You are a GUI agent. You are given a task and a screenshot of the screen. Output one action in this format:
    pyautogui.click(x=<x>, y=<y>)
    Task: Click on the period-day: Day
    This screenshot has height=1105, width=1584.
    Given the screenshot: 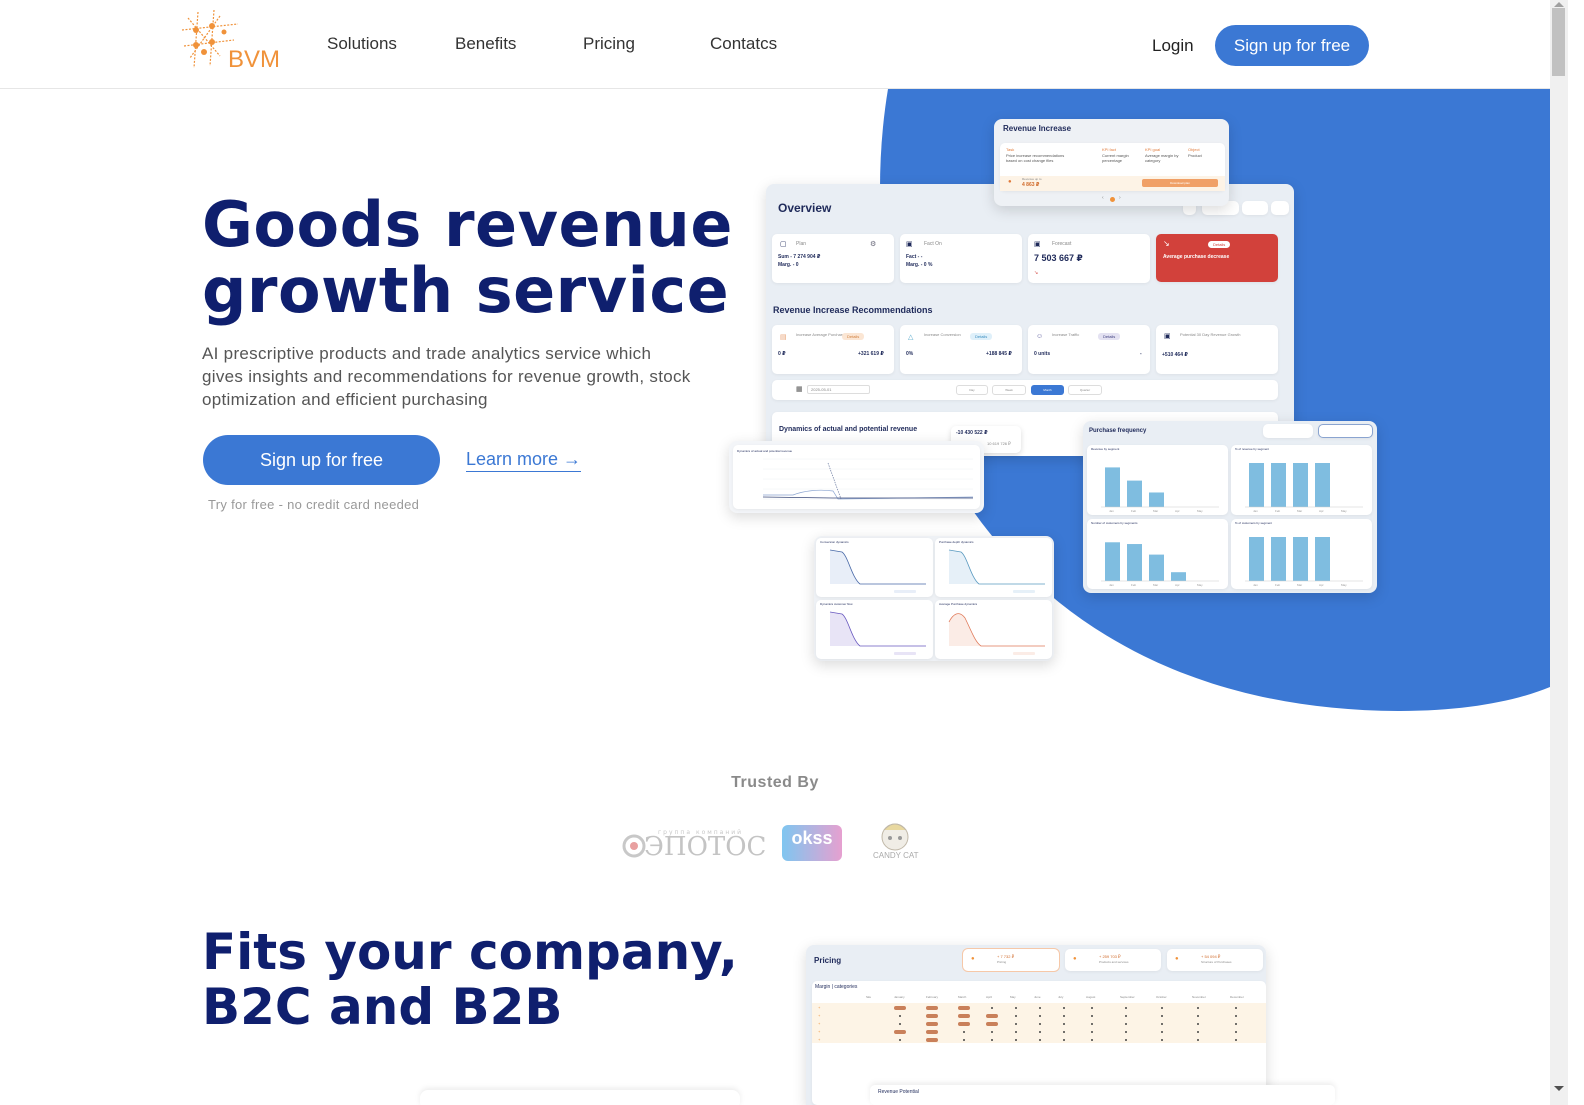 What is the action you would take?
    pyautogui.click(x=972, y=390)
    